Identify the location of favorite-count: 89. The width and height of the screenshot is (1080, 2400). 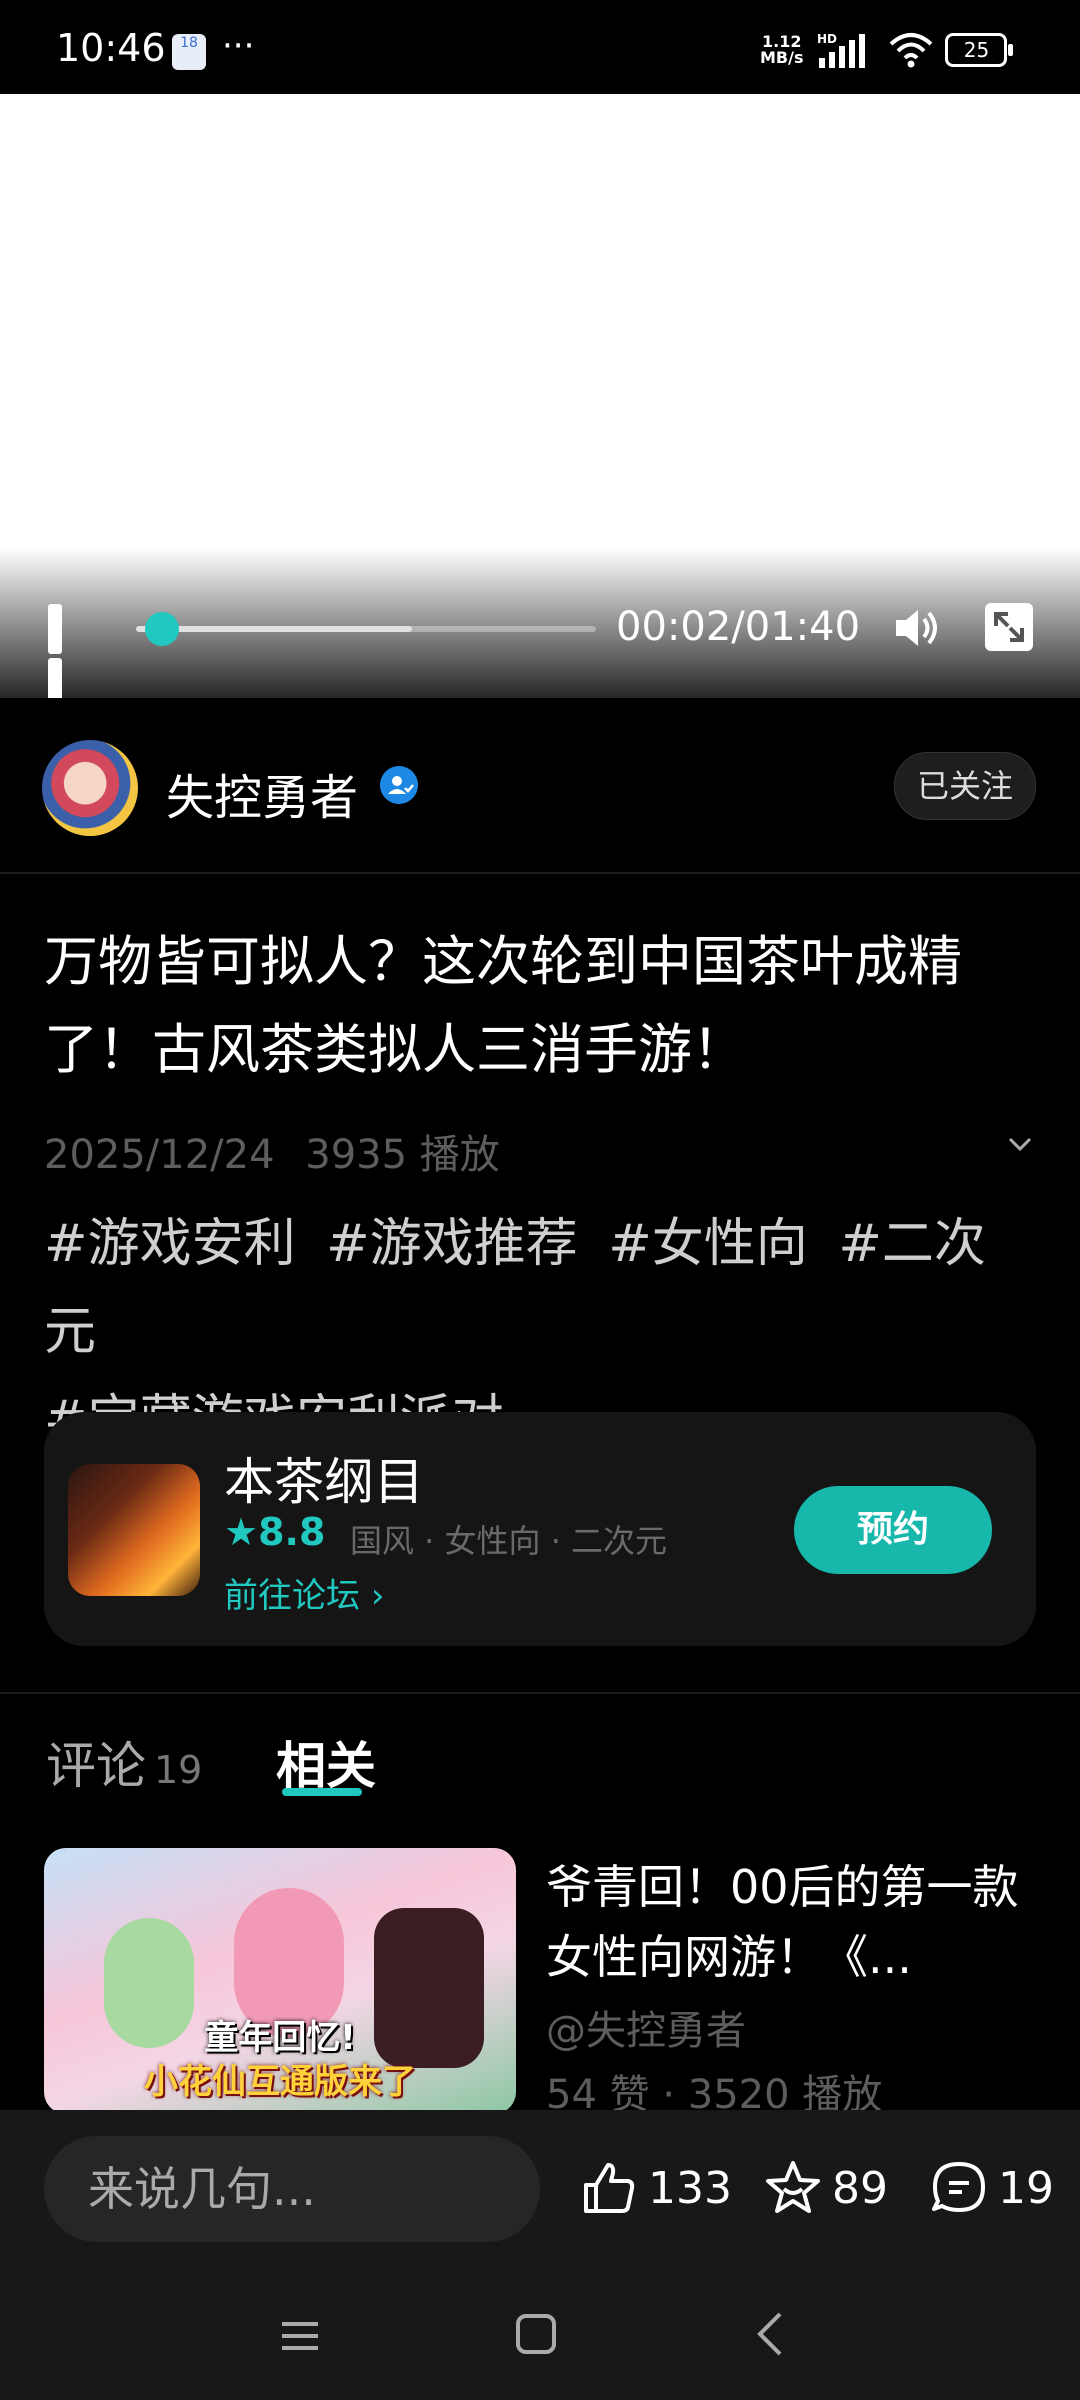
(860, 2188).